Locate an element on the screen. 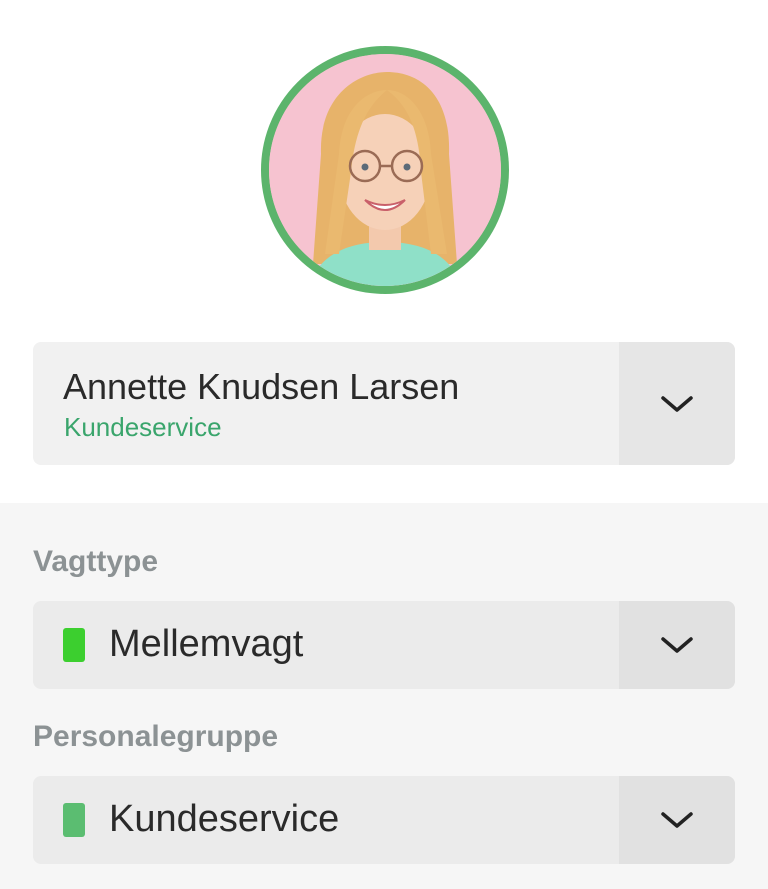 This screenshot has width=768, height=889. employee-select-body: Annette Knudsen Larsen Kundeservice is located at coordinates (326, 403).